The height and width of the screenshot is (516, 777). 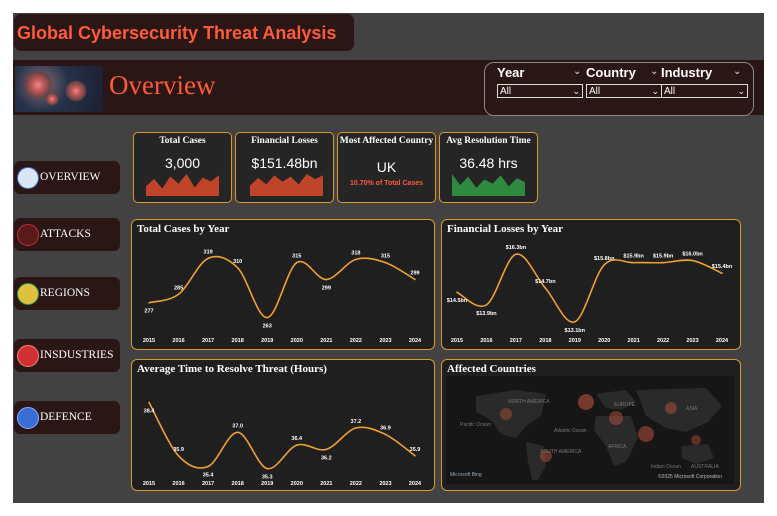 I want to click on nav-defence-label: DEFENCE, so click(x=66, y=417).